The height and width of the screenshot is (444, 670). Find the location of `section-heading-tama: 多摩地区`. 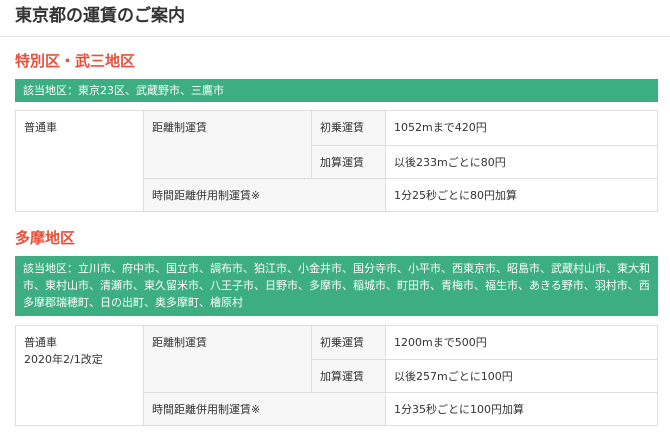

section-heading-tama: 多摩地区 is located at coordinates (45, 238).